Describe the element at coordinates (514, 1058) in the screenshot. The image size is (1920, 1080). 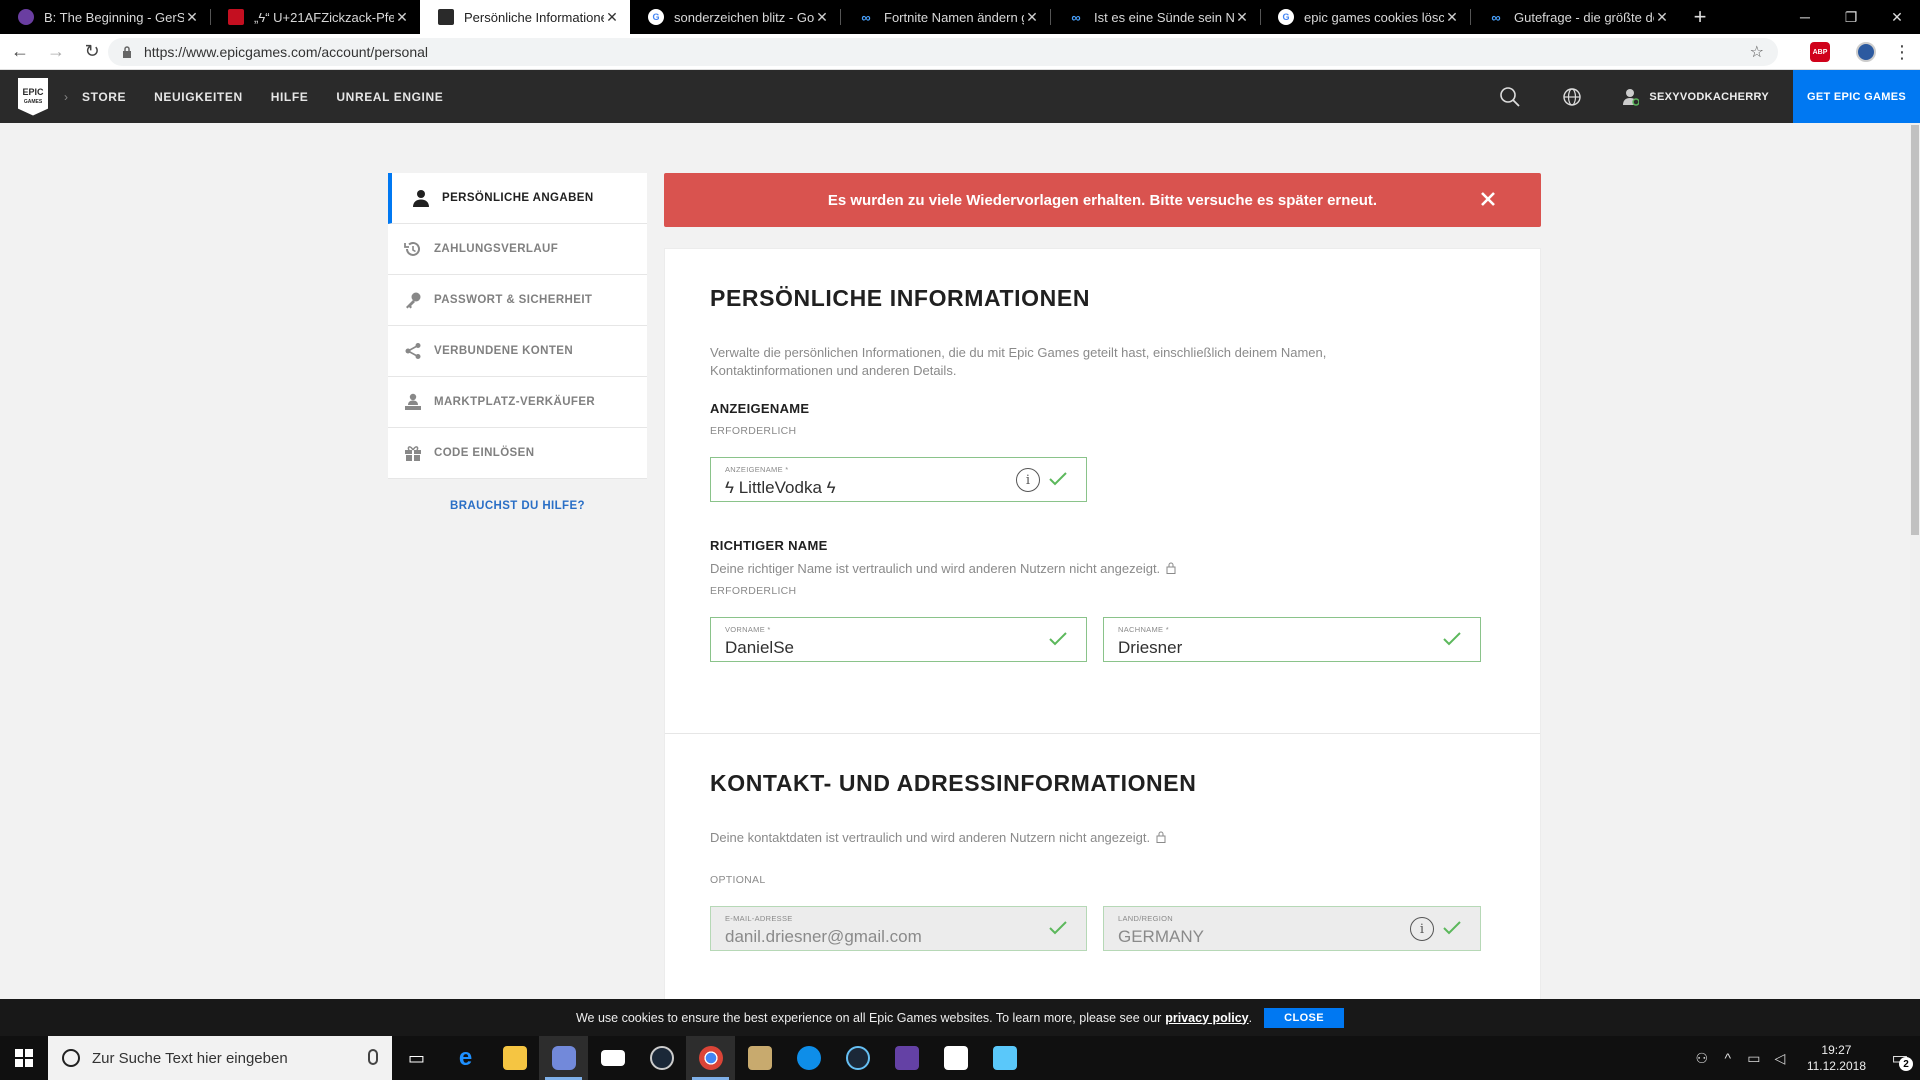
I see `file-explorer-icon` at that location.